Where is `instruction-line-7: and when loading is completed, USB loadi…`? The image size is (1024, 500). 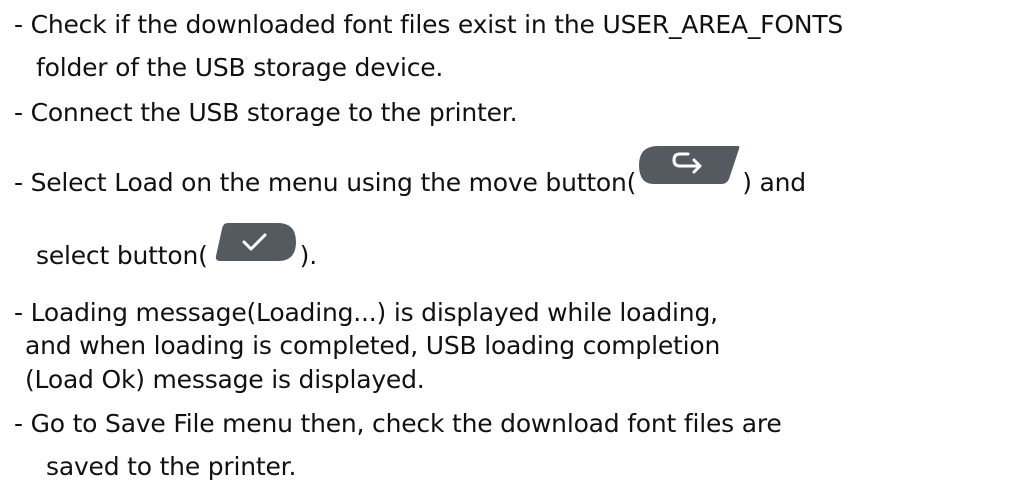 instruction-line-7: and when loading is completed, USB loadi… is located at coordinates (373, 345).